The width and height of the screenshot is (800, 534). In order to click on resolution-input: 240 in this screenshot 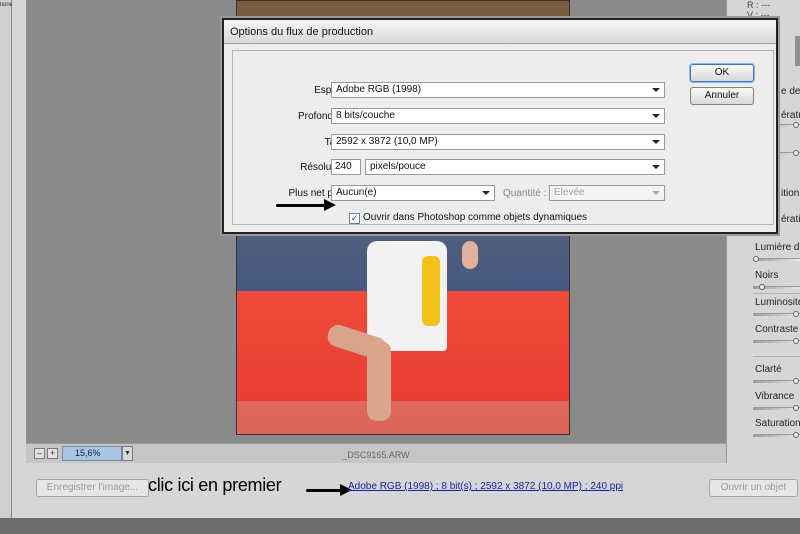, I will do `click(346, 167)`.